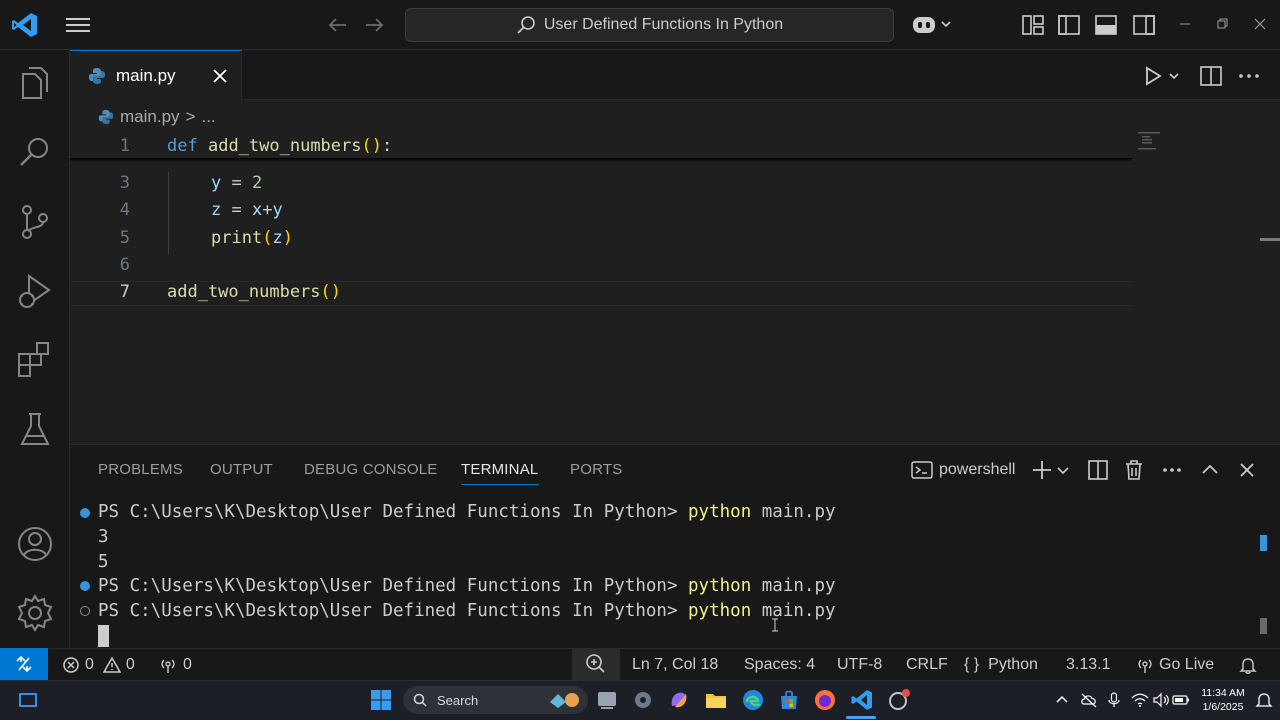  I want to click on code-line-3: y = 2, so click(236, 183).